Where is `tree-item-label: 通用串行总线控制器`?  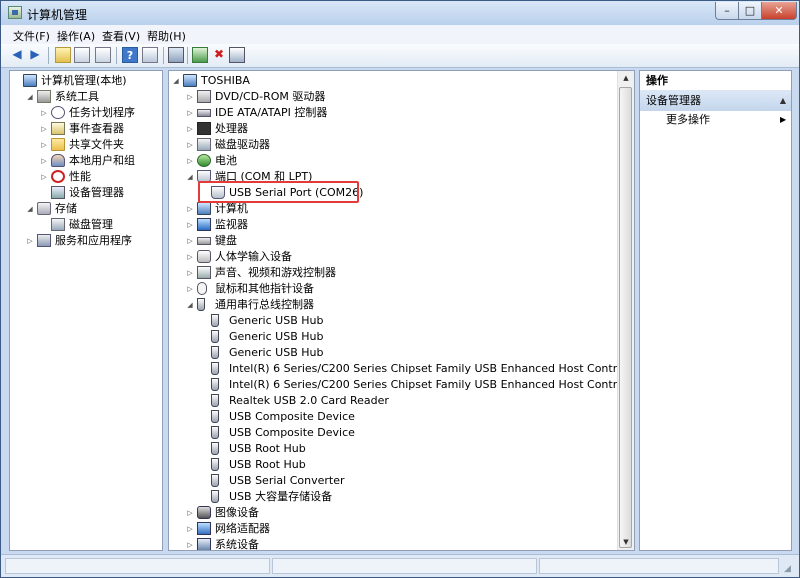
tree-item-label: 通用串行总线控制器 is located at coordinates (264, 304).